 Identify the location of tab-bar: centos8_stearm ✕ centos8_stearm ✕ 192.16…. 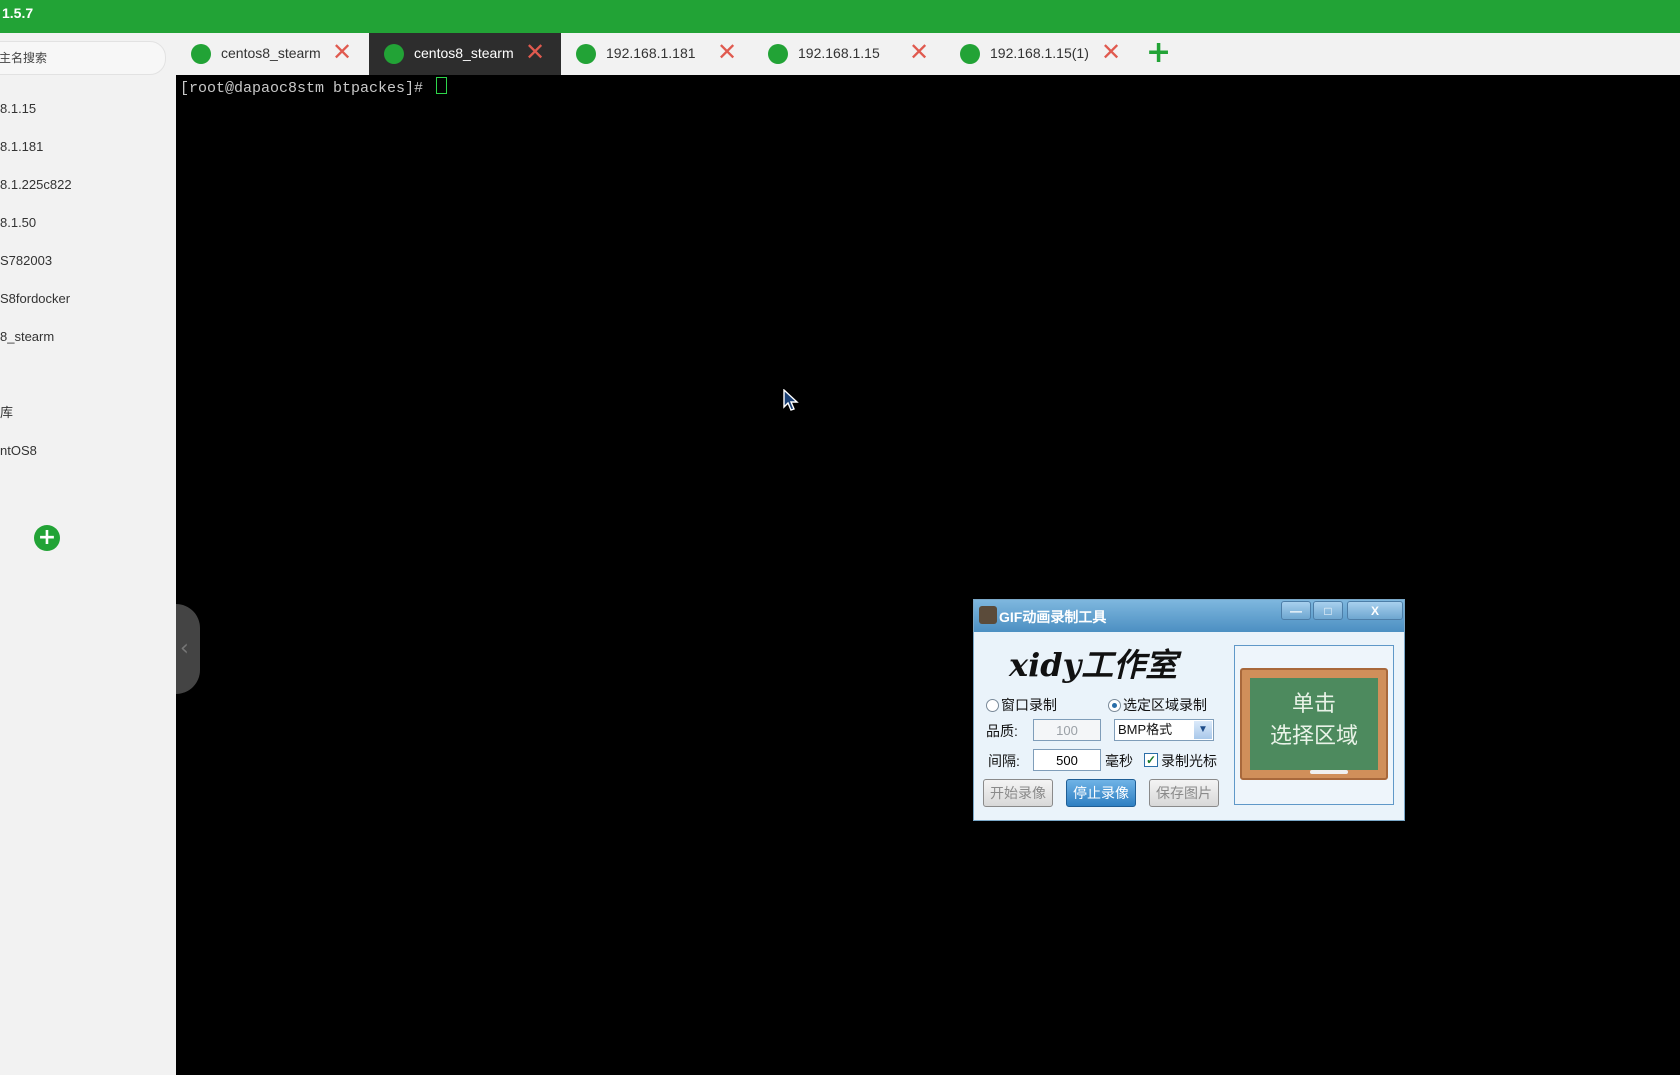
(928, 54).